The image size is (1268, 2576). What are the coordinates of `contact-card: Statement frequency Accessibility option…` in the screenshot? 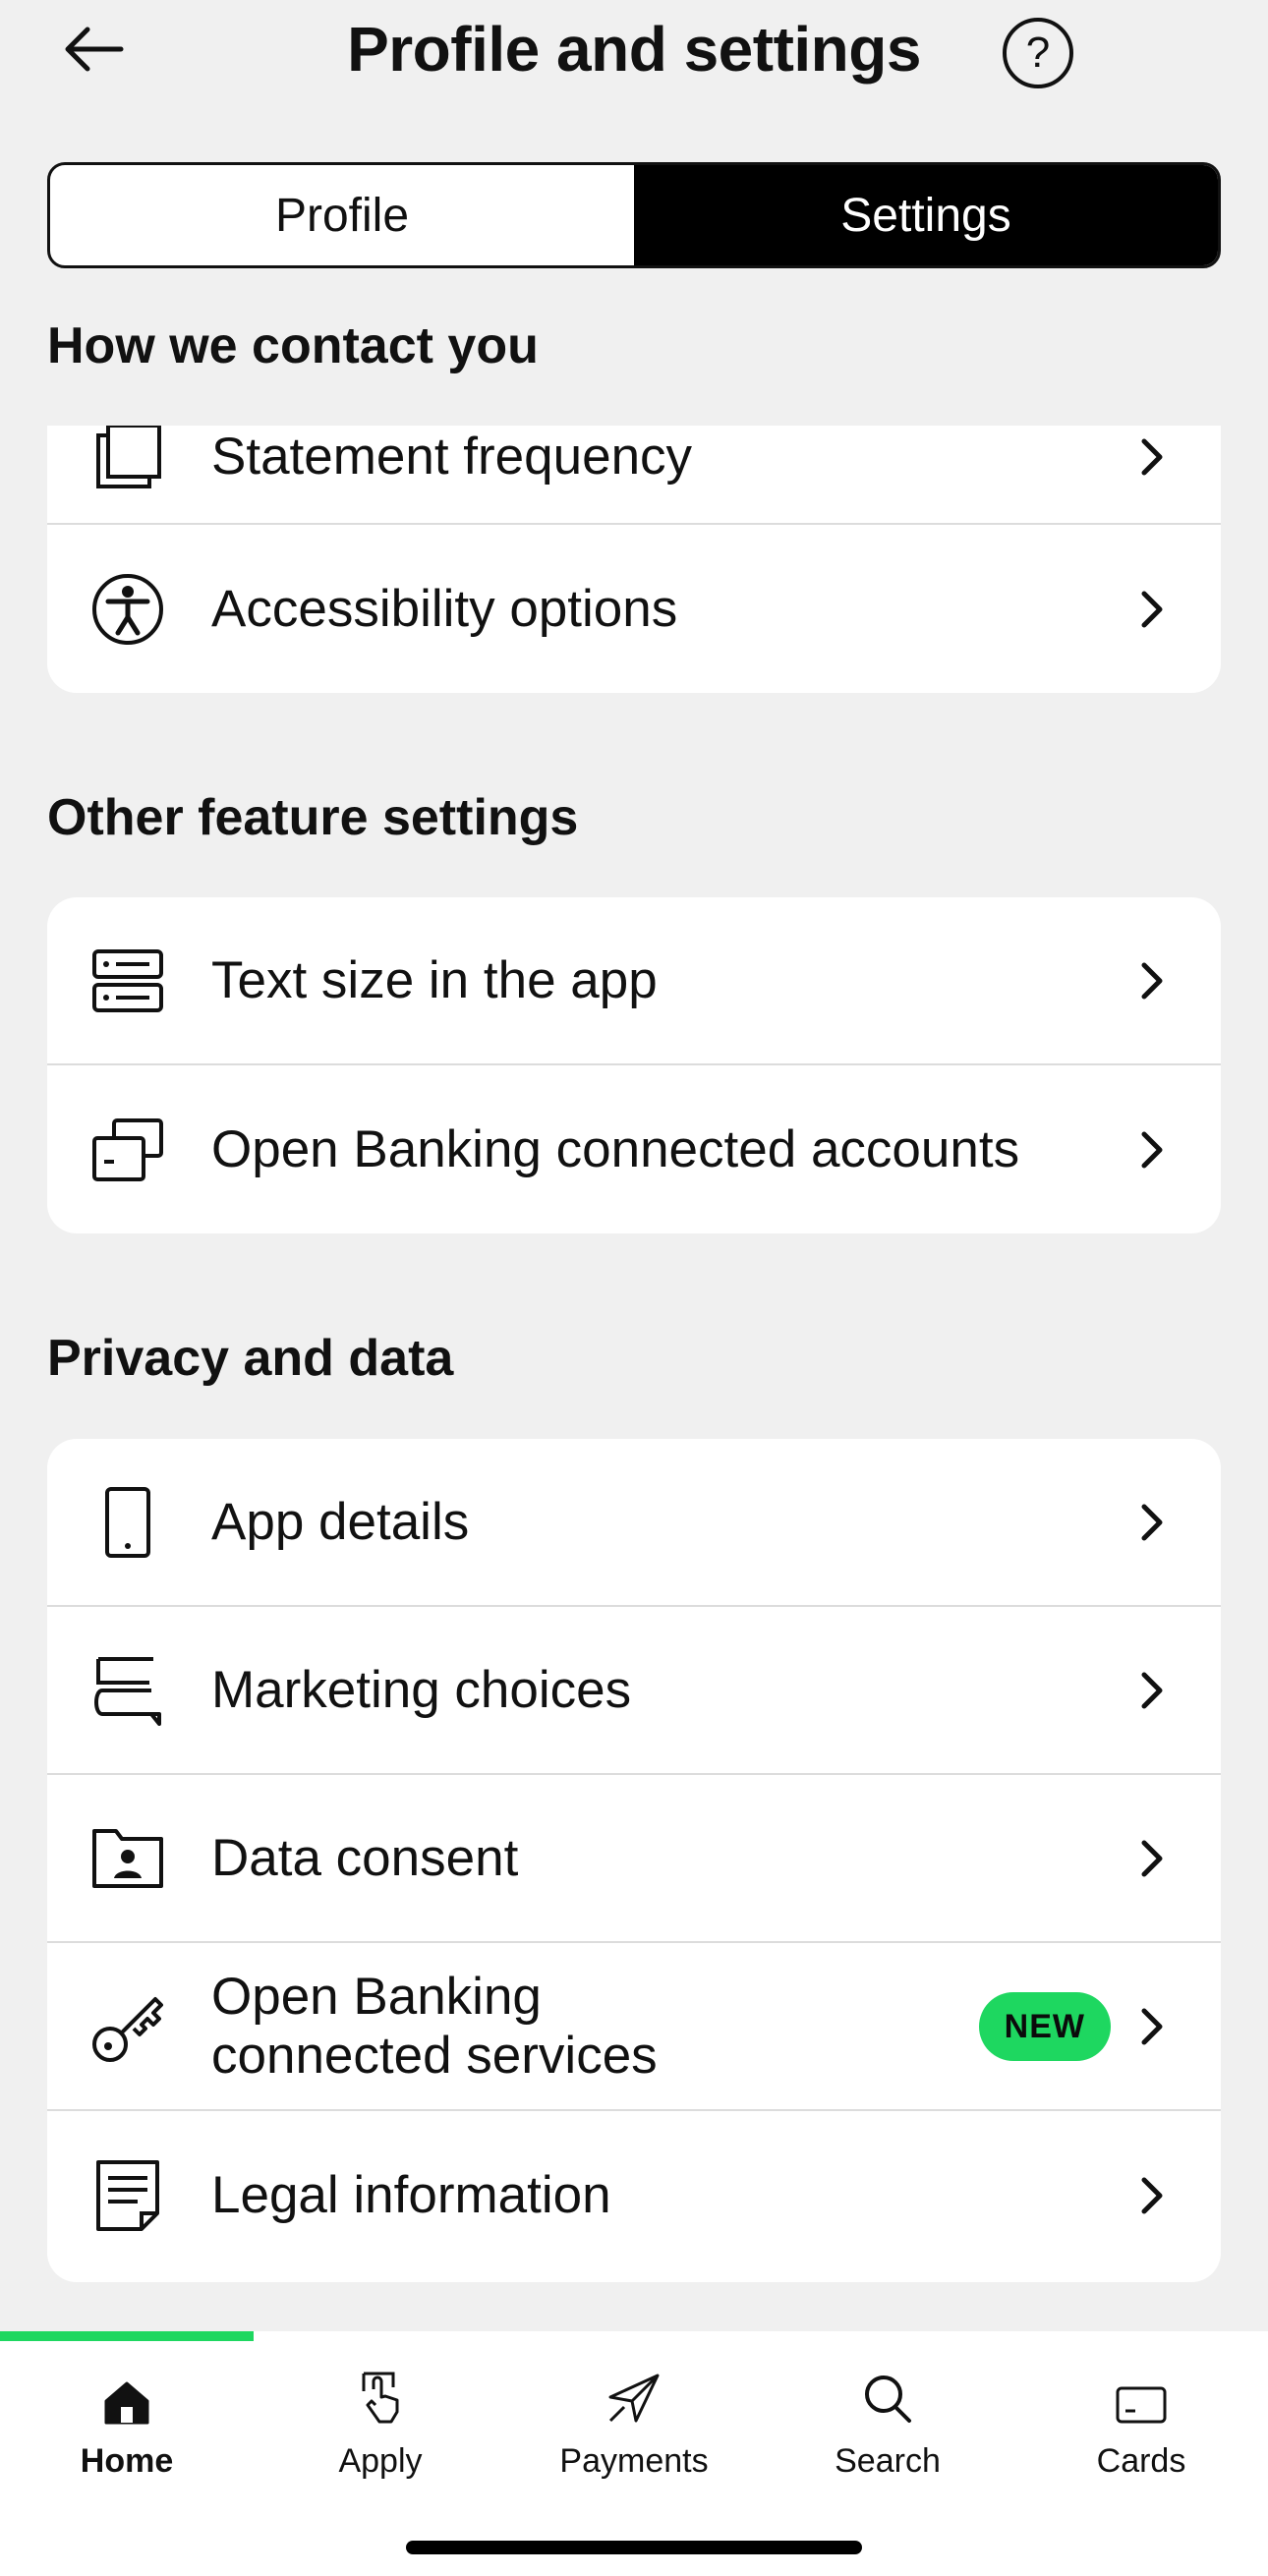 It's located at (634, 560).